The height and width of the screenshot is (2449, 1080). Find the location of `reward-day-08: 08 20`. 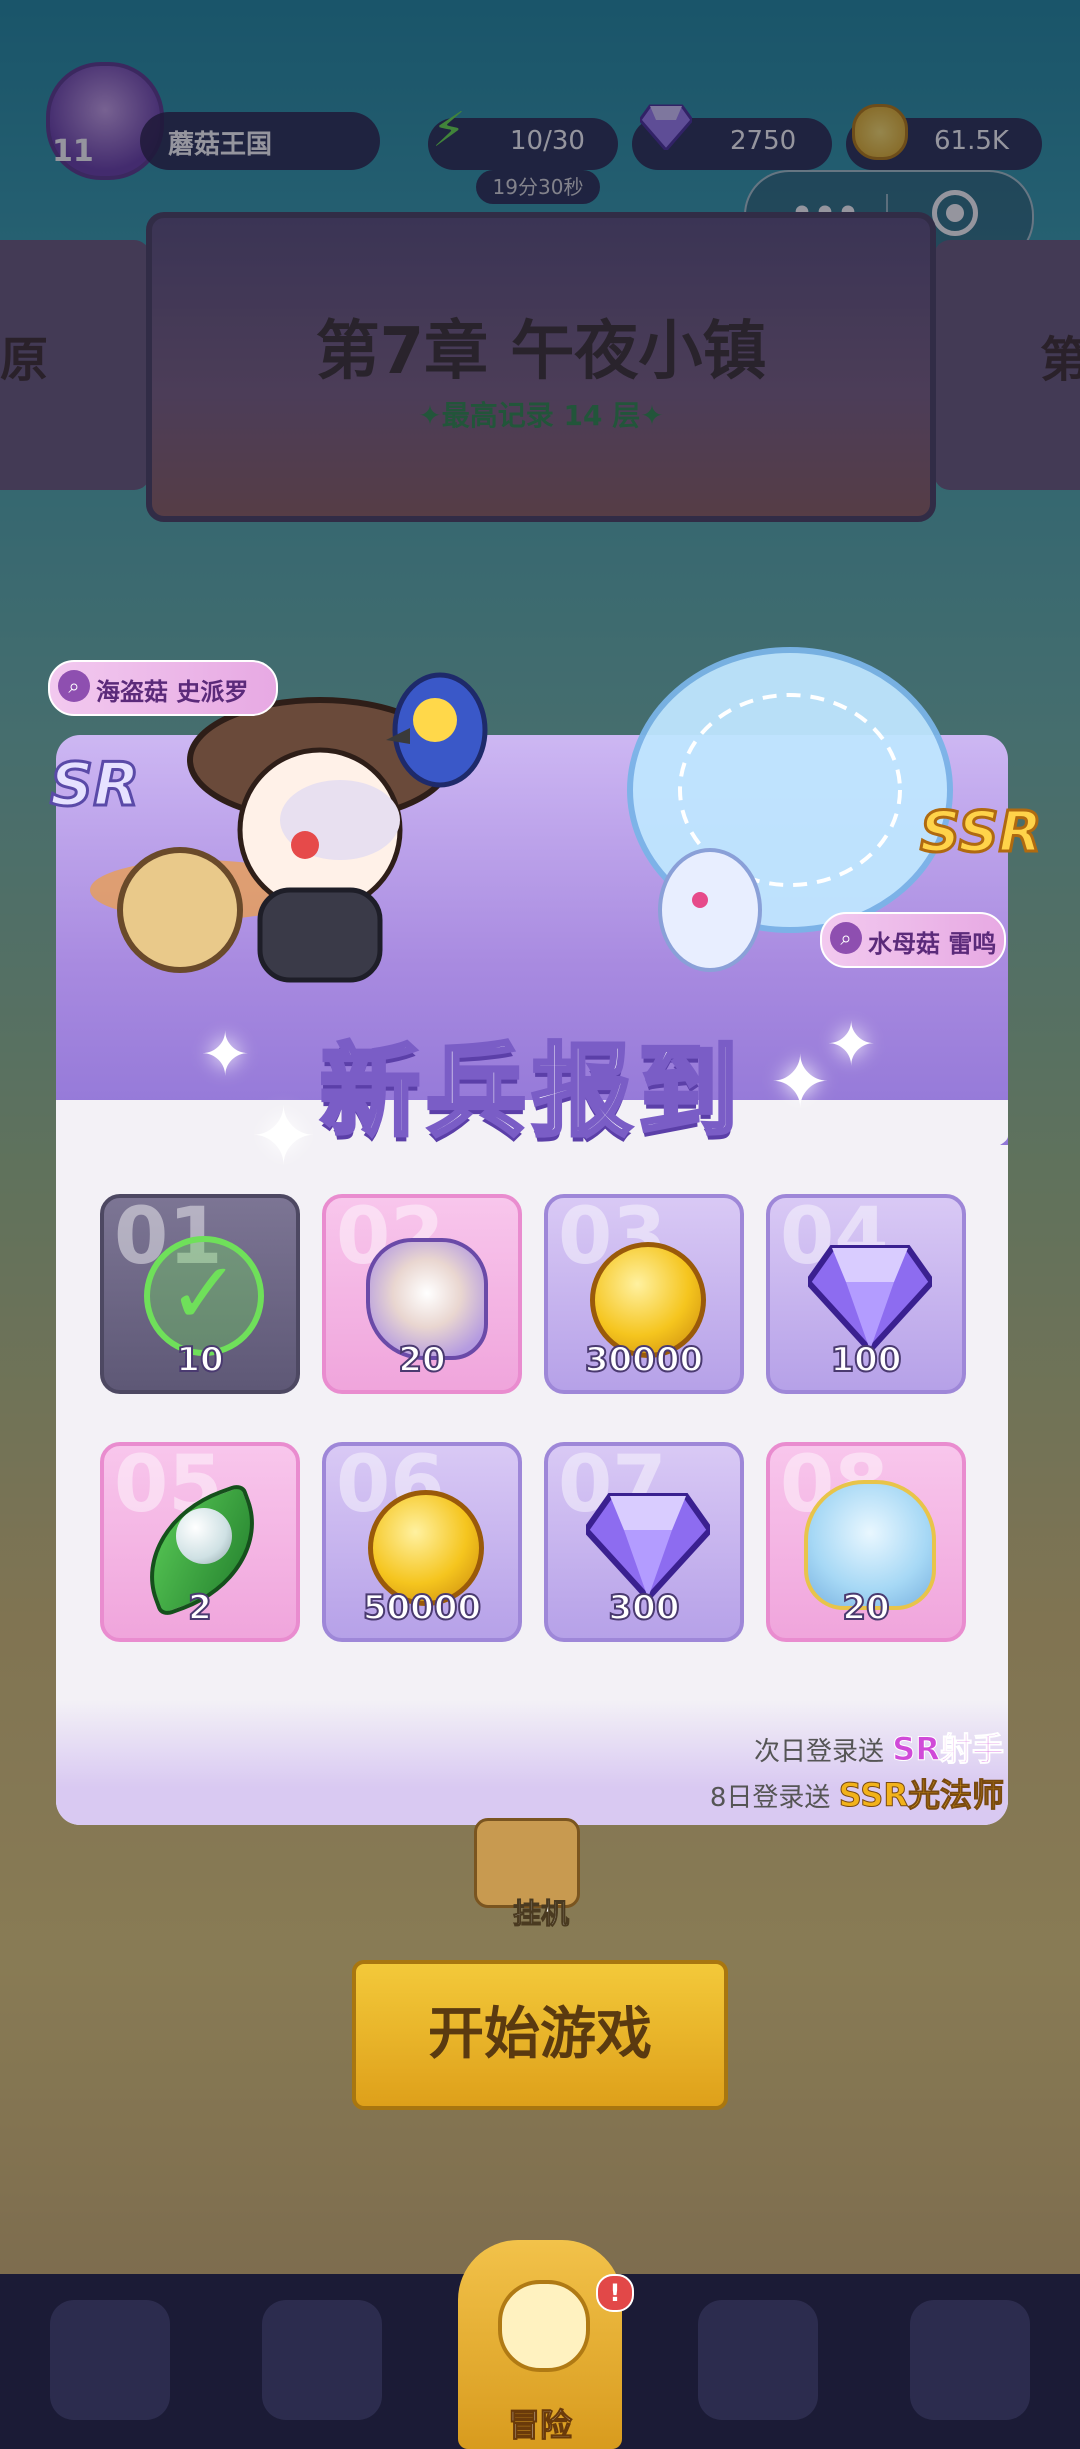

reward-day-08: 08 20 is located at coordinates (866, 1542).